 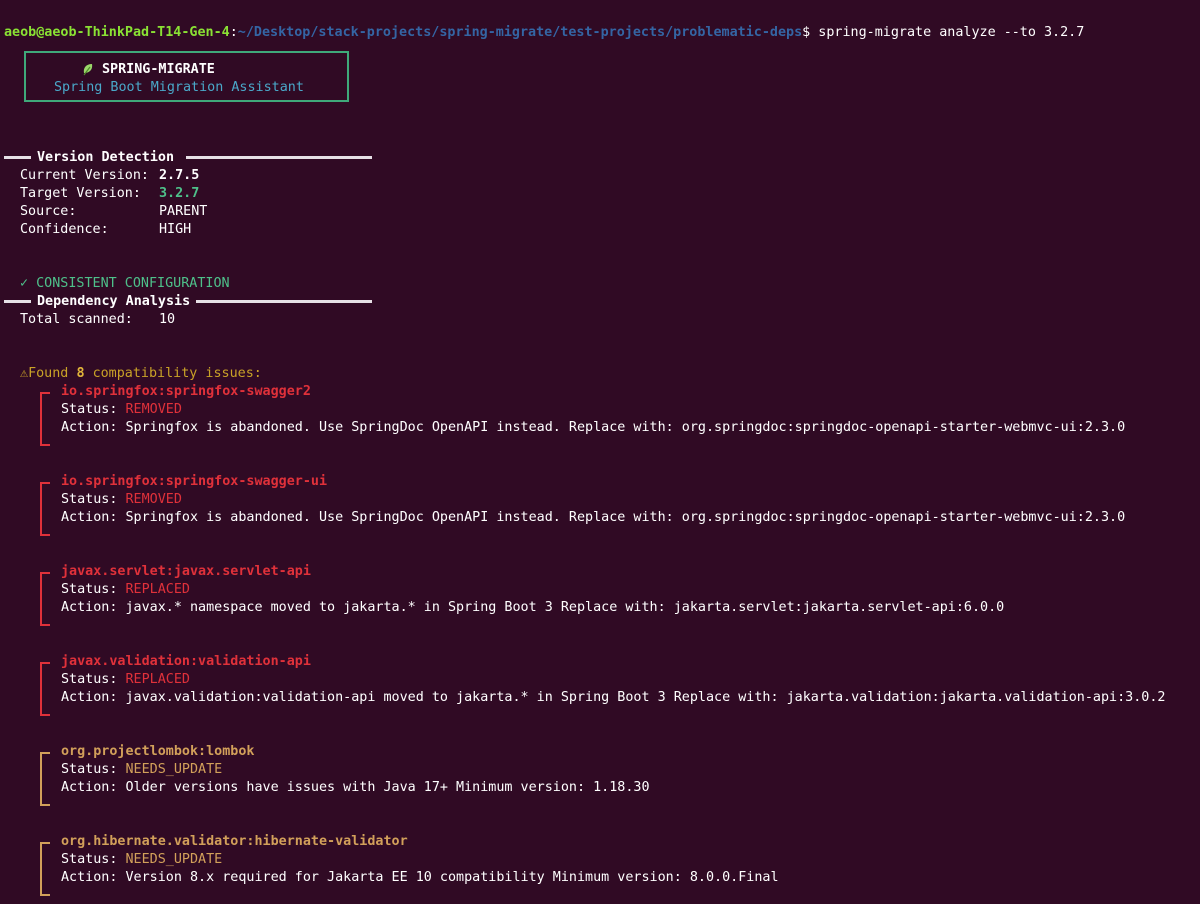 What do you see at coordinates (48, 373) in the screenshot?
I see `found-prefix: Found` at bounding box center [48, 373].